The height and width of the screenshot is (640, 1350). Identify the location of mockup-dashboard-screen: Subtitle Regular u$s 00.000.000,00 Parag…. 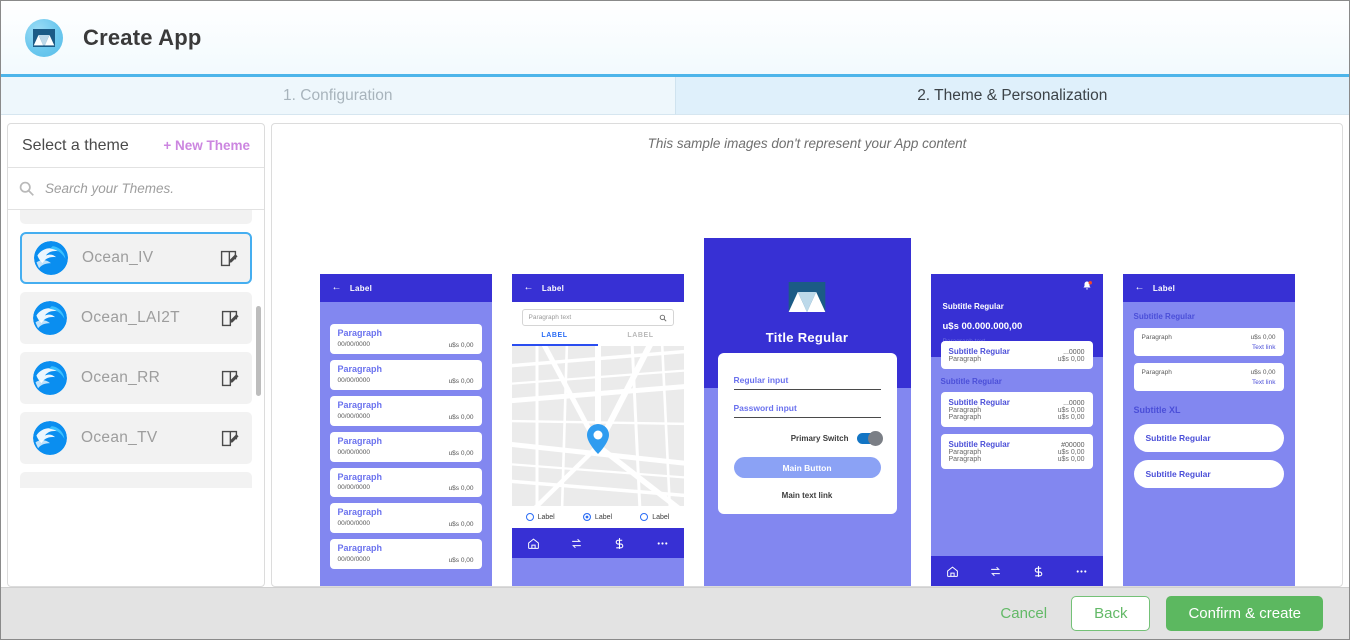
(1016, 430).